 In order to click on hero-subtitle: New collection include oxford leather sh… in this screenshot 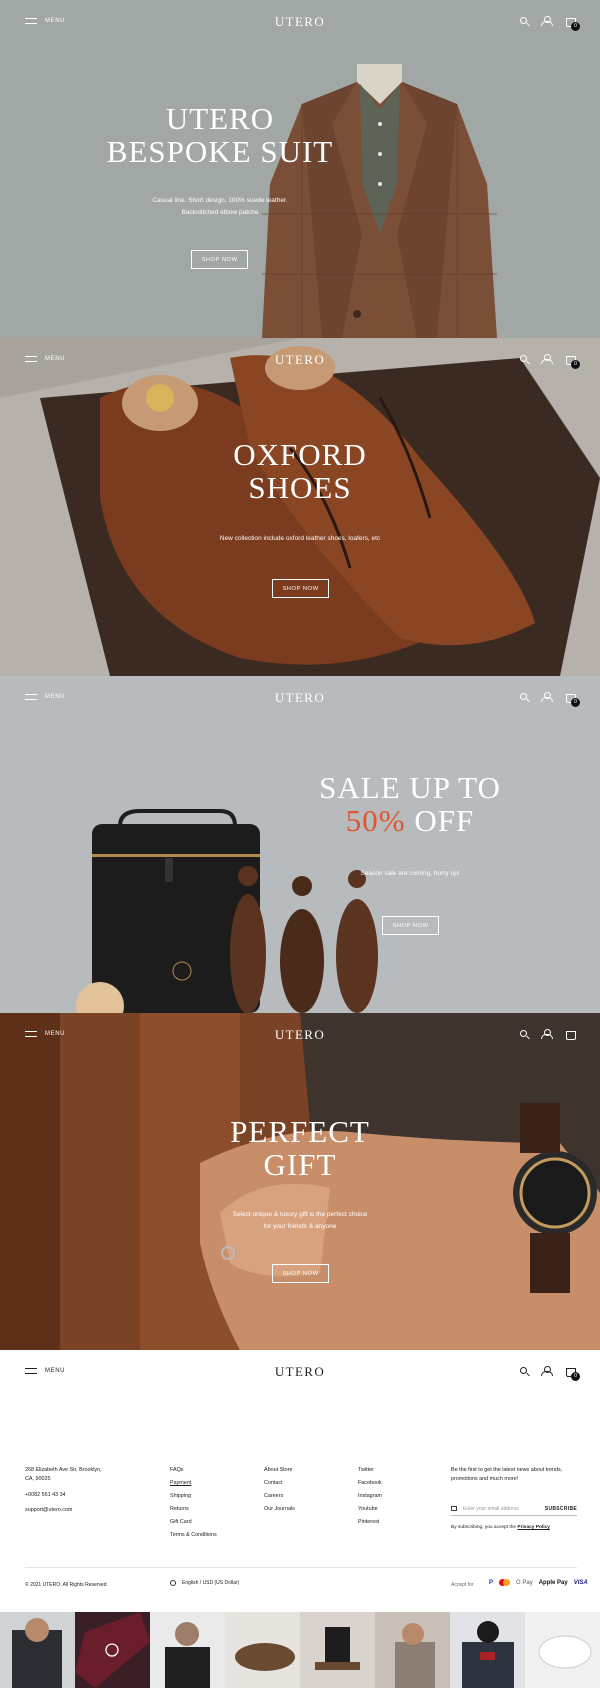, I will do `click(300, 538)`.